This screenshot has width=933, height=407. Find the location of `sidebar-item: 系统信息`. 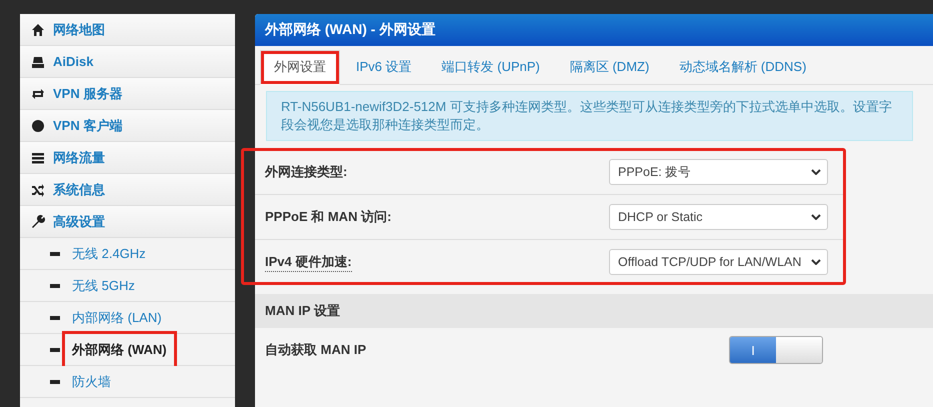

sidebar-item: 系统信息 is located at coordinates (127, 190).